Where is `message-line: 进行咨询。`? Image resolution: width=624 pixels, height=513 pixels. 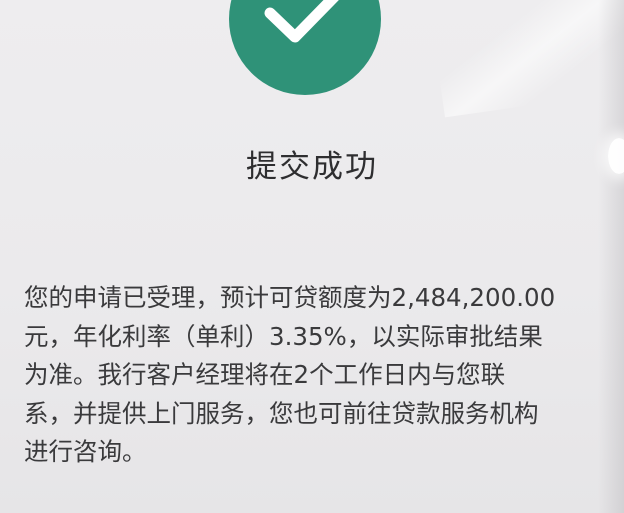
message-line: 进行咨询。 is located at coordinates (85, 451).